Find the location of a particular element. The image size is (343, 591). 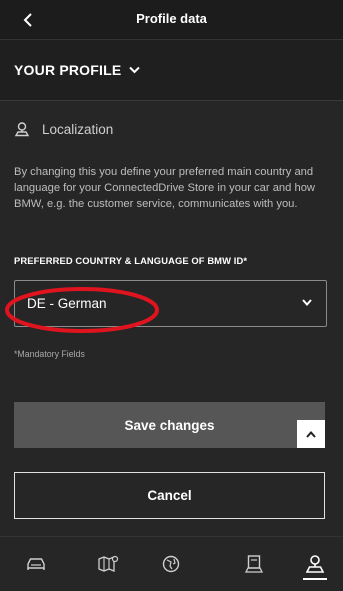

page-title: Profile data is located at coordinates (171, 18).